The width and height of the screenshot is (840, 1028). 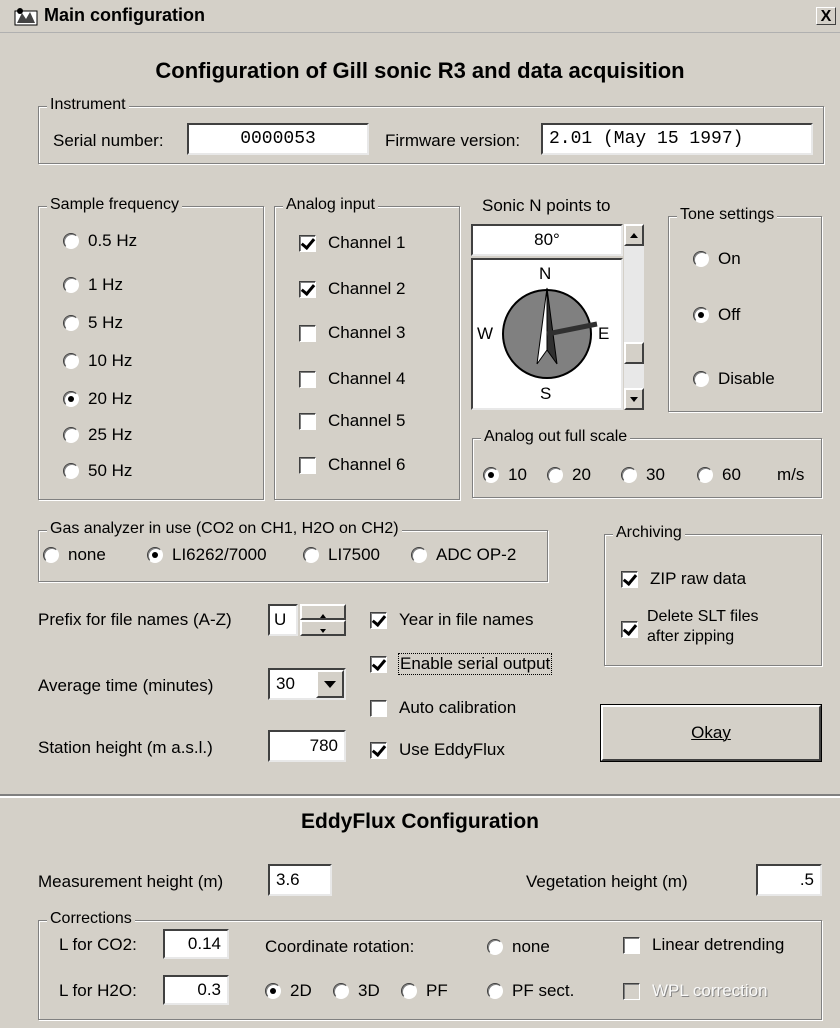 What do you see at coordinates (71, 399) in the screenshot?
I see `freq-radio-selected` at bounding box center [71, 399].